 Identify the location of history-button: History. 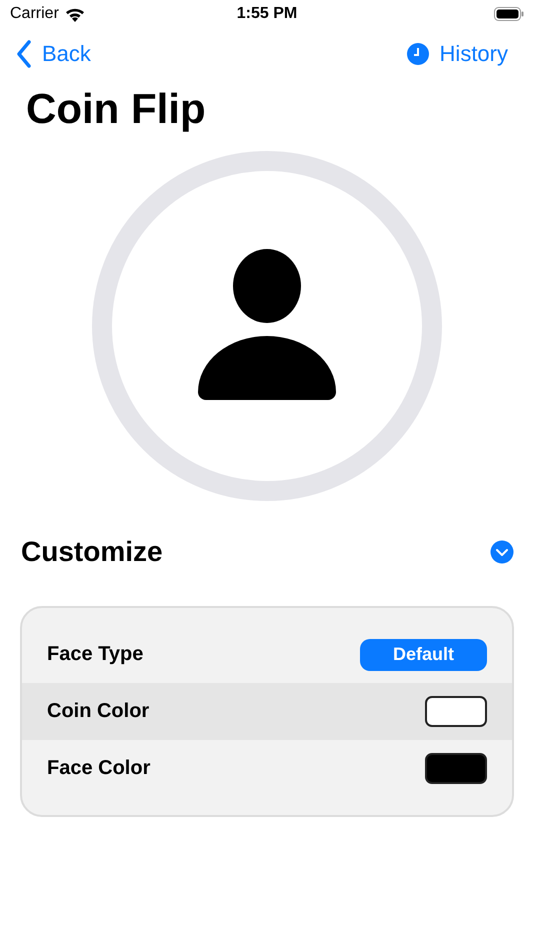
(457, 54).